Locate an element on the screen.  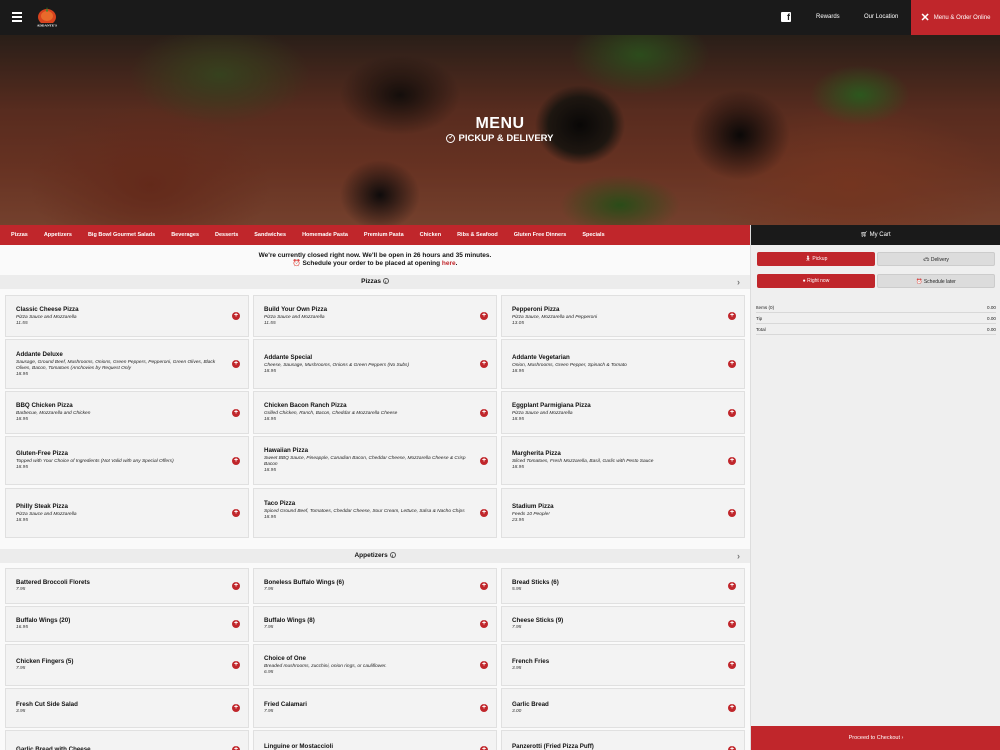
rewards-link: Rewards is located at coordinates (828, 17).